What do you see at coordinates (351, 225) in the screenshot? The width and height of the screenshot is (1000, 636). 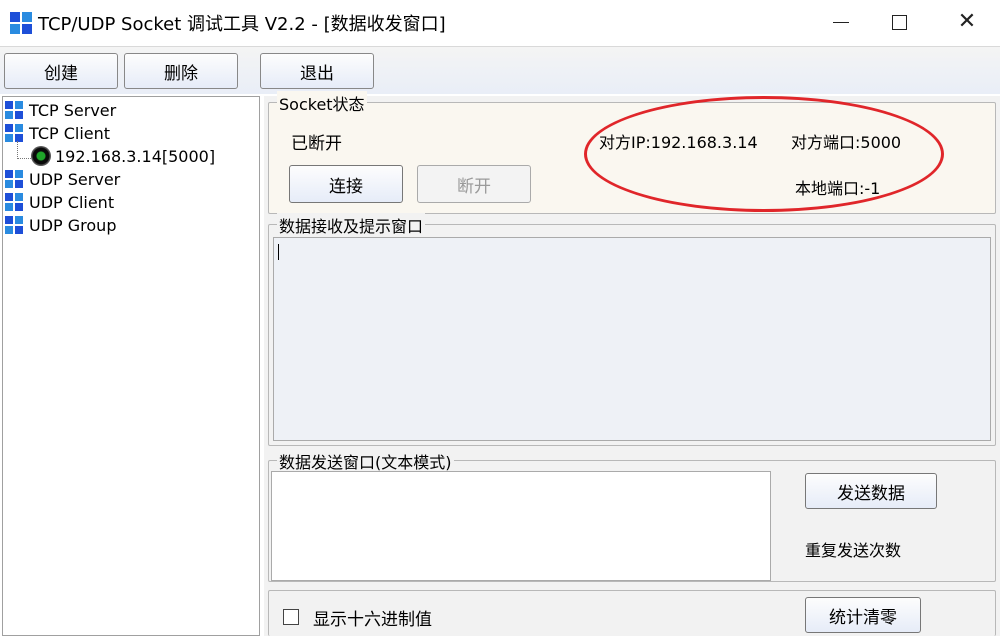 I see `group-title: 数据接收及提示窗口` at bounding box center [351, 225].